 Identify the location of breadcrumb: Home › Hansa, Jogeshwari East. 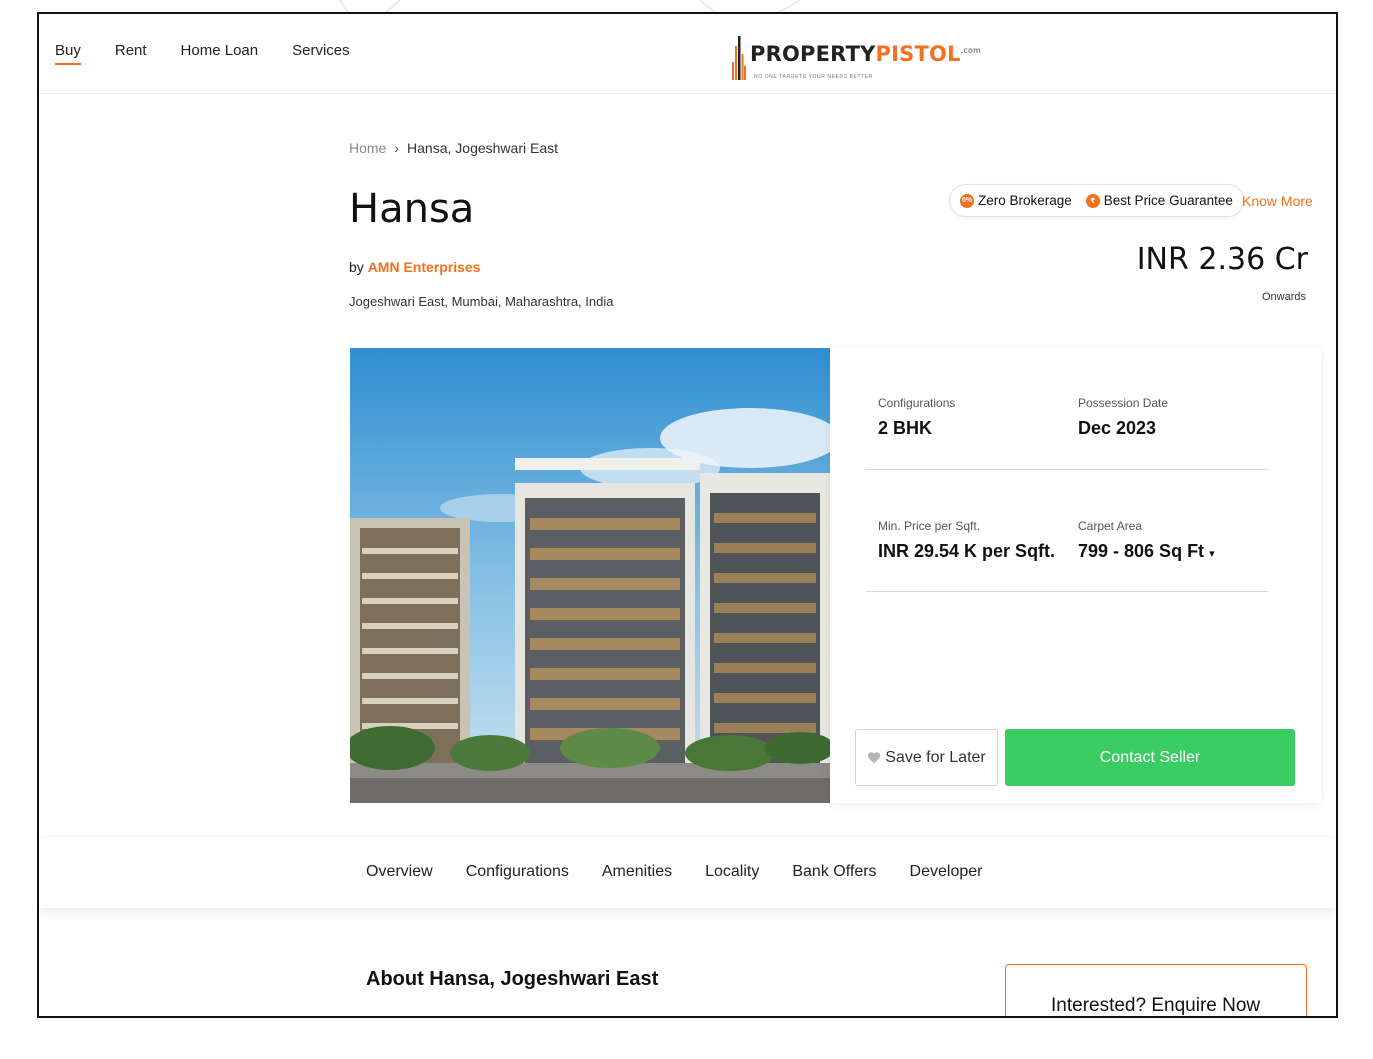
(453, 148).